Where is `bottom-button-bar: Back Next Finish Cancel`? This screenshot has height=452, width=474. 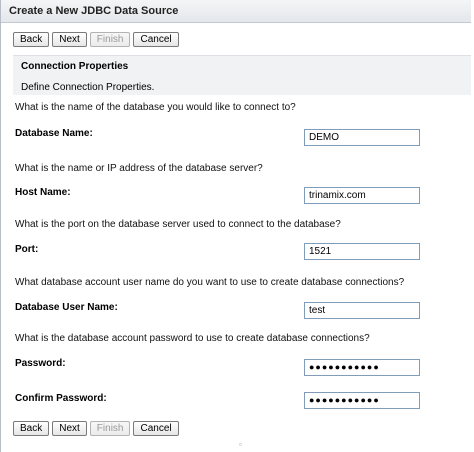
bottom-button-bar: Back Next Finish Cancel is located at coordinates (97, 429).